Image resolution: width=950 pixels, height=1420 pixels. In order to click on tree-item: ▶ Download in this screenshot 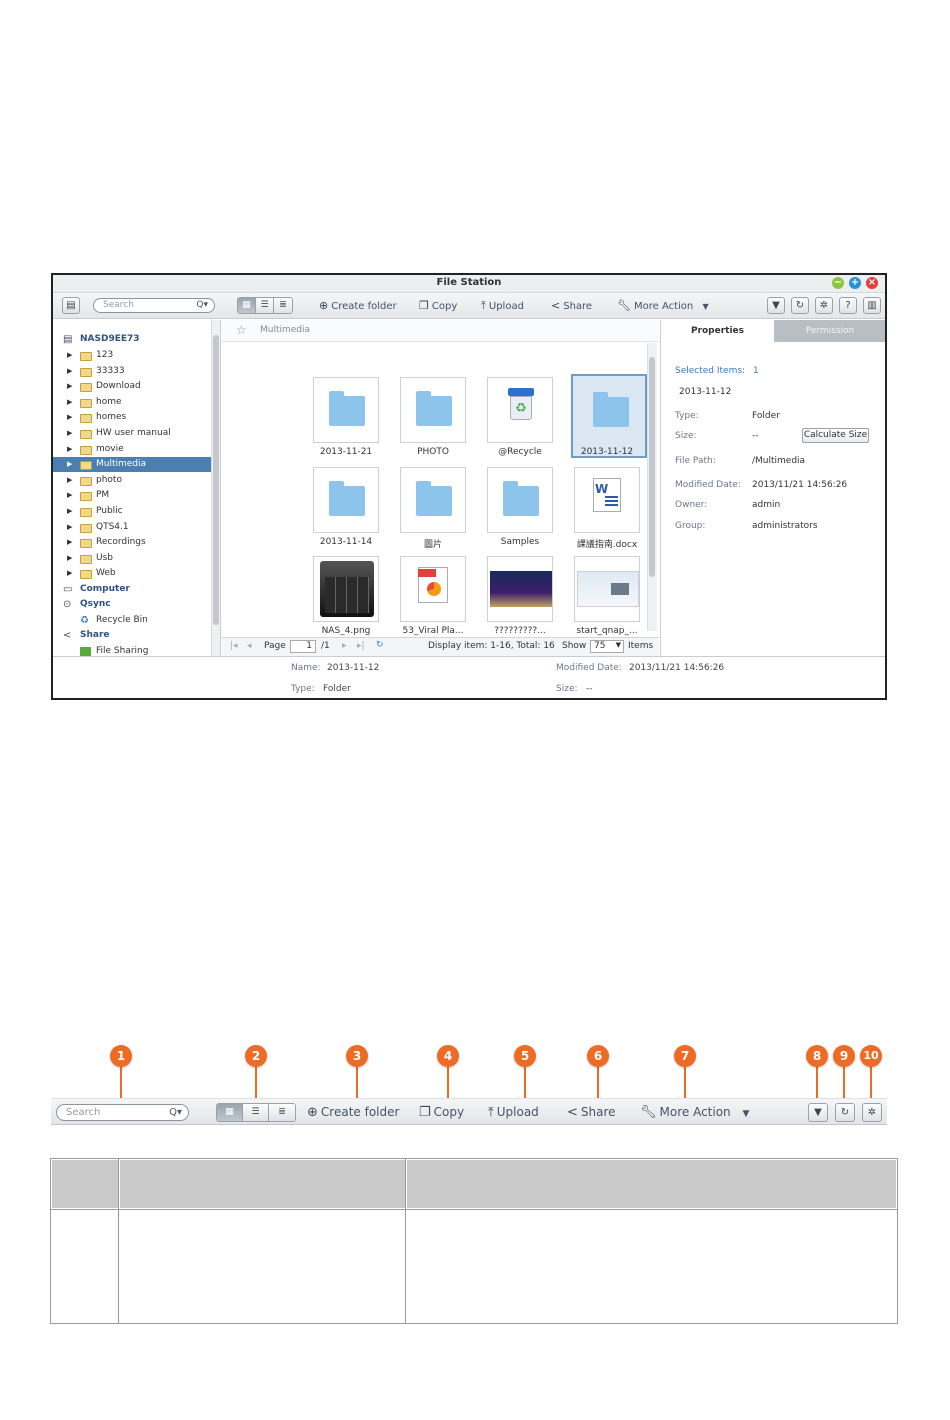, I will do `click(132, 386)`.